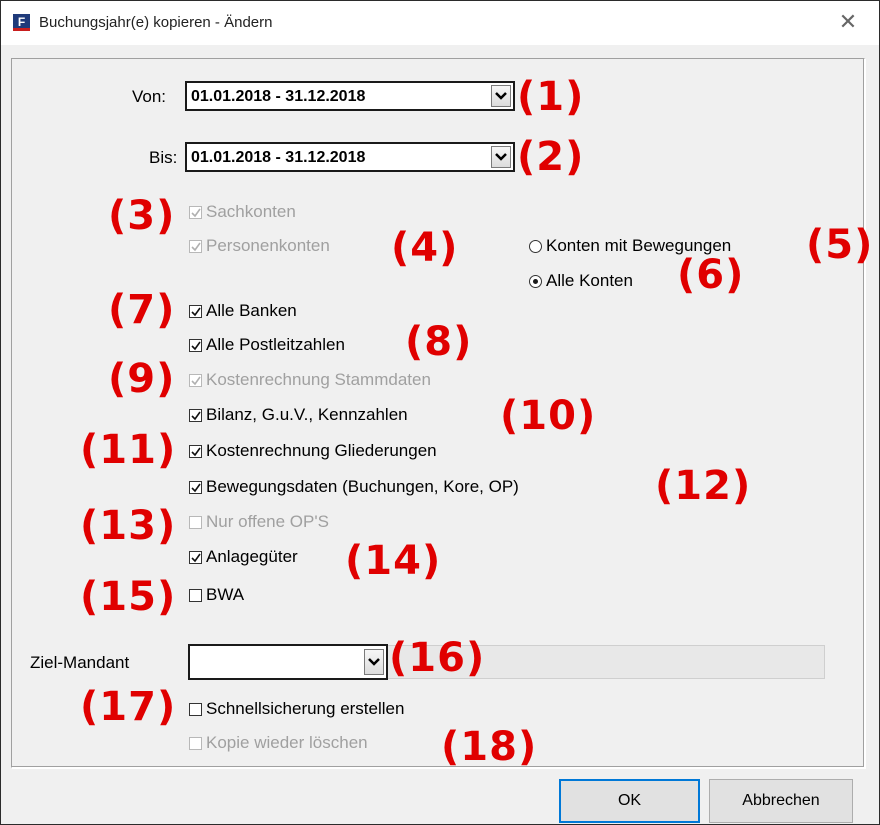  What do you see at coordinates (321, 450) in the screenshot?
I see `checkbox-label: Kostenrechnung Gliederungen` at bounding box center [321, 450].